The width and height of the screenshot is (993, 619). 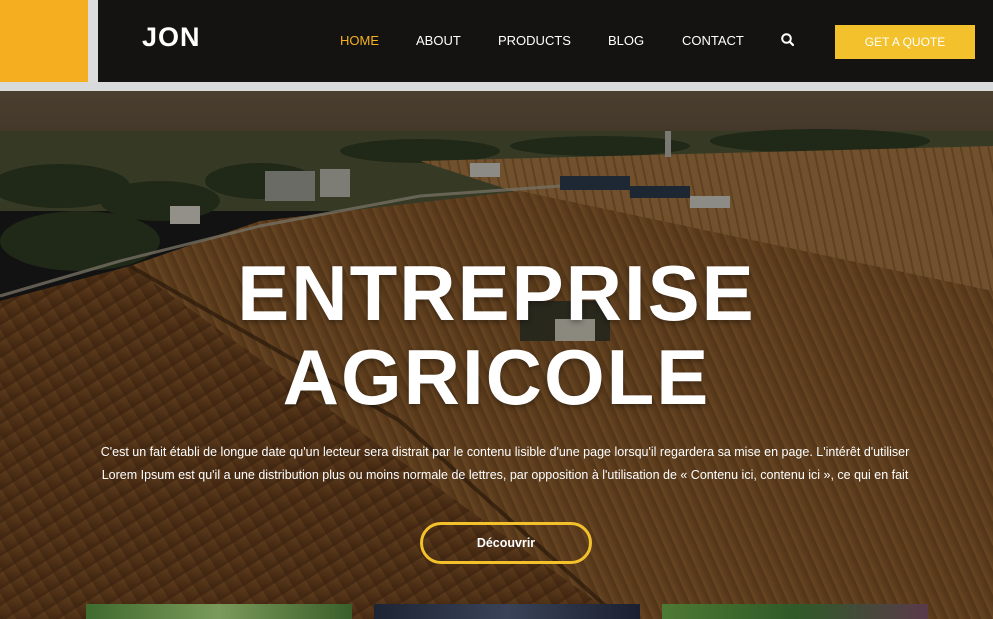 I want to click on discover-button: Découvrir, so click(x=506, y=543).